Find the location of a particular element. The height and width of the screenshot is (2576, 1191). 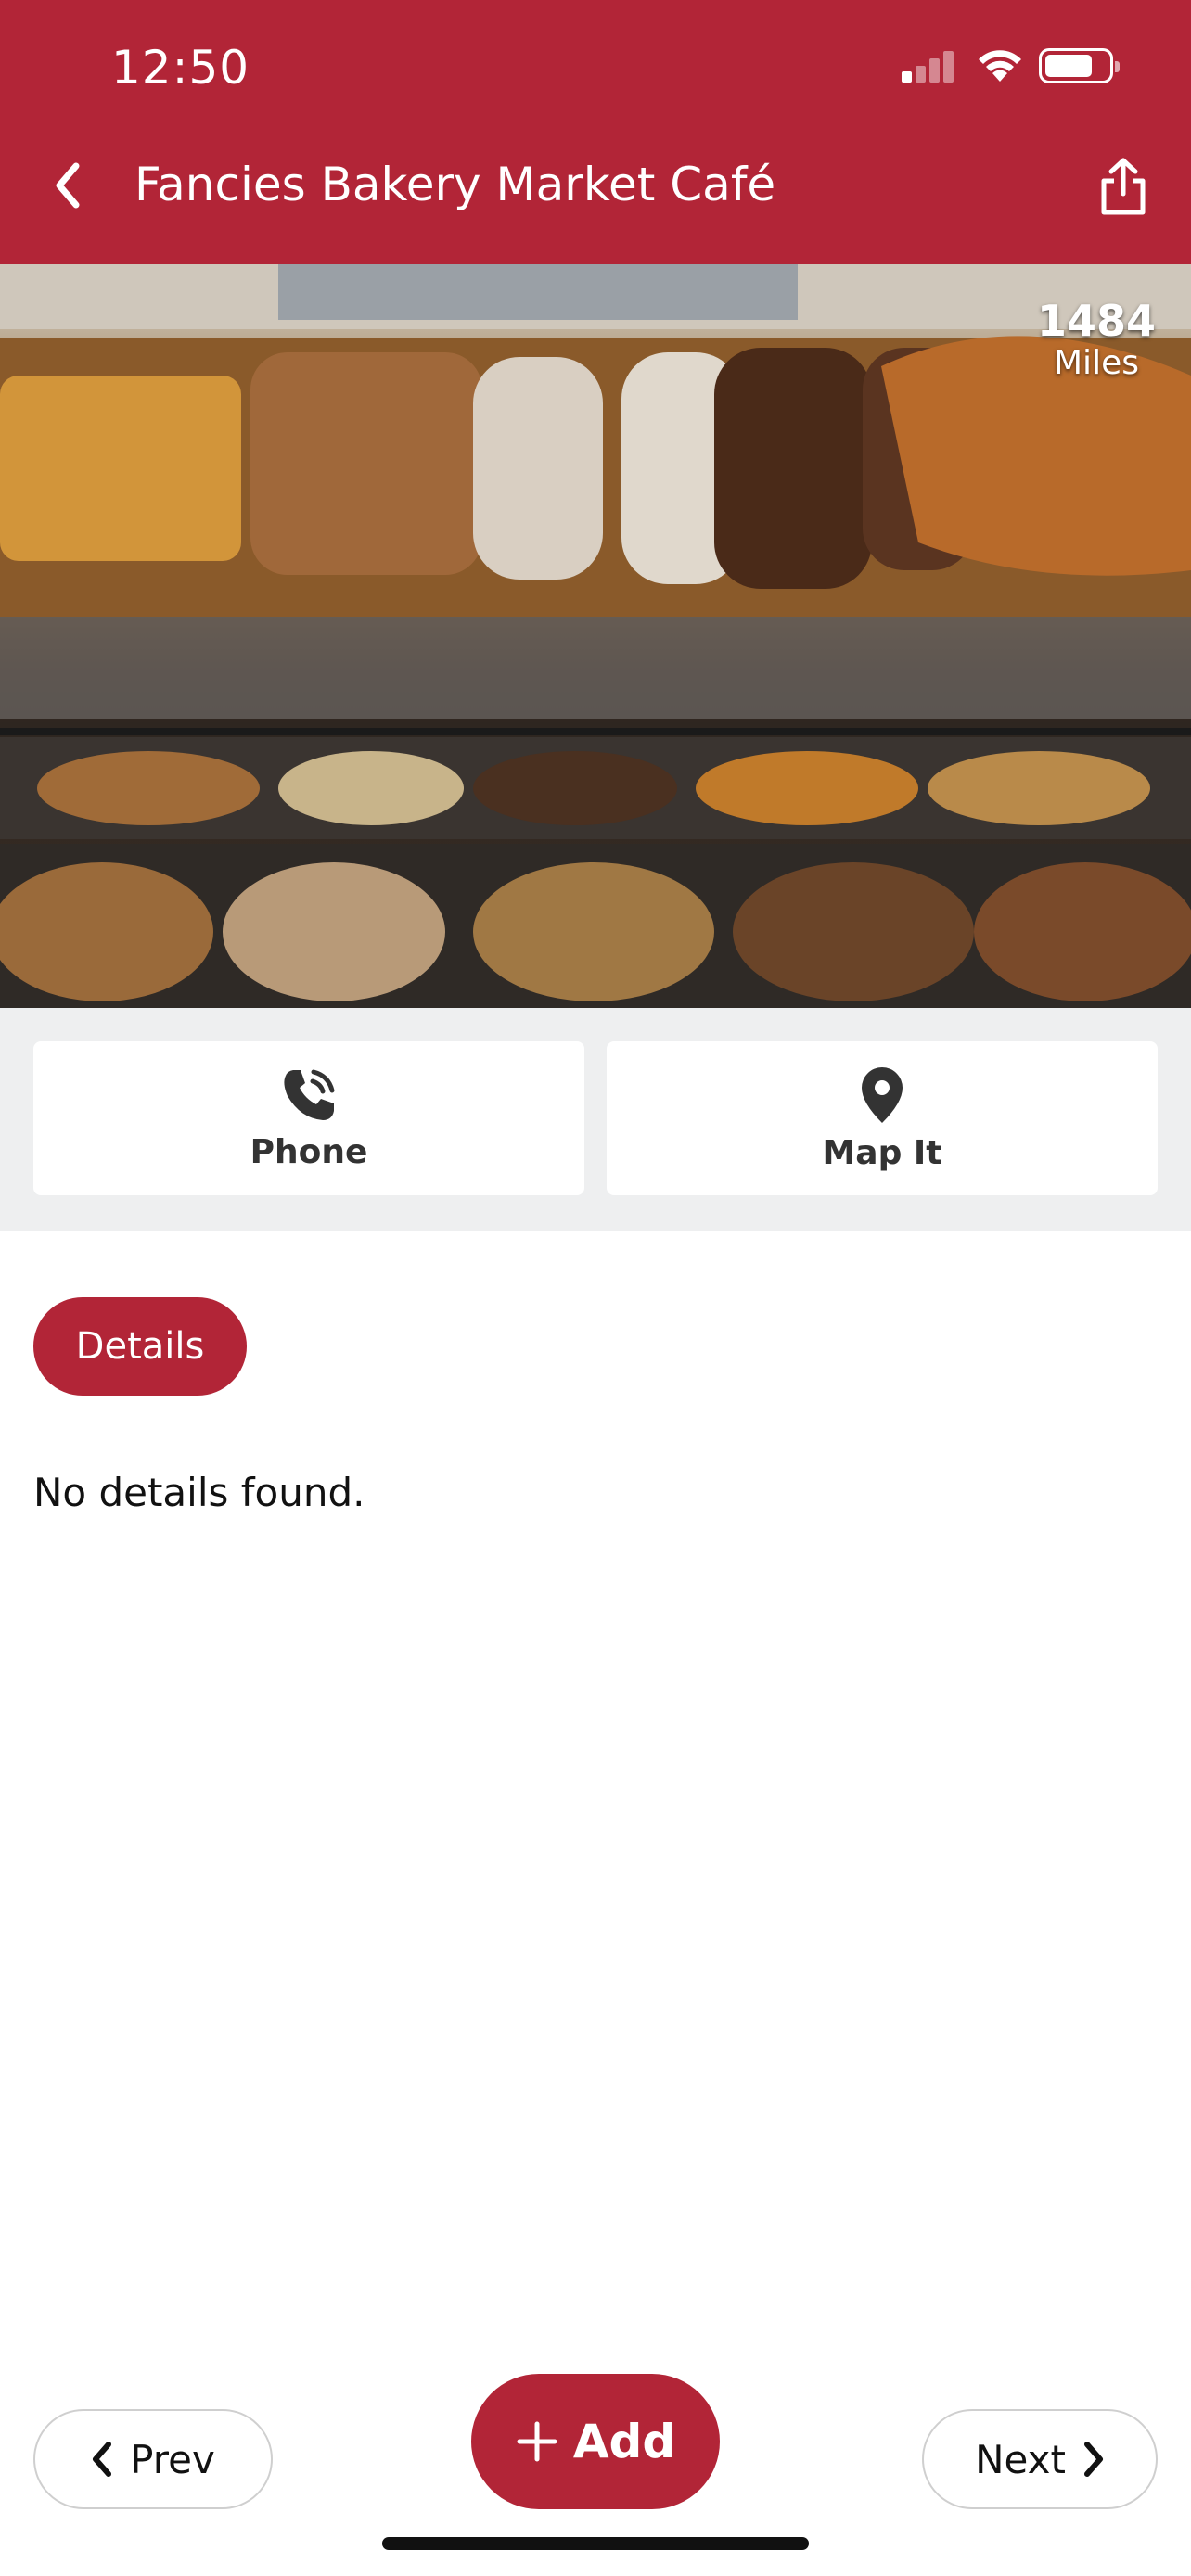

prev-button: Prev is located at coordinates (153, 2459).